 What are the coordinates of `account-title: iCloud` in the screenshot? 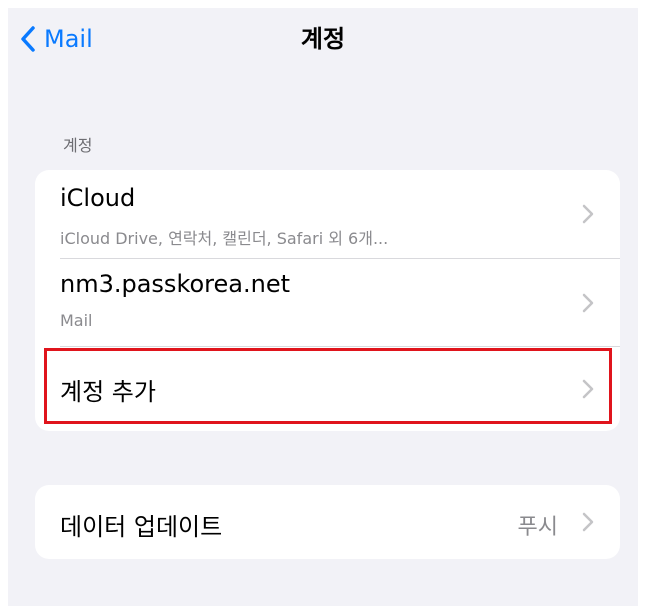 It's located at (98, 198).